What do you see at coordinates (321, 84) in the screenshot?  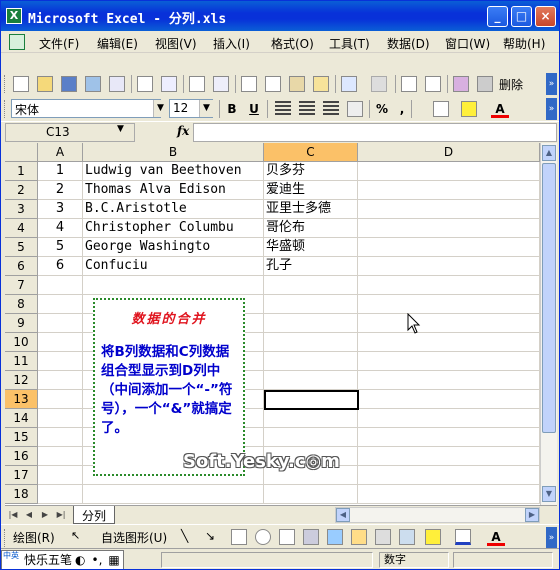 I see `format-painter-icon` at bounding box center [321, 84].